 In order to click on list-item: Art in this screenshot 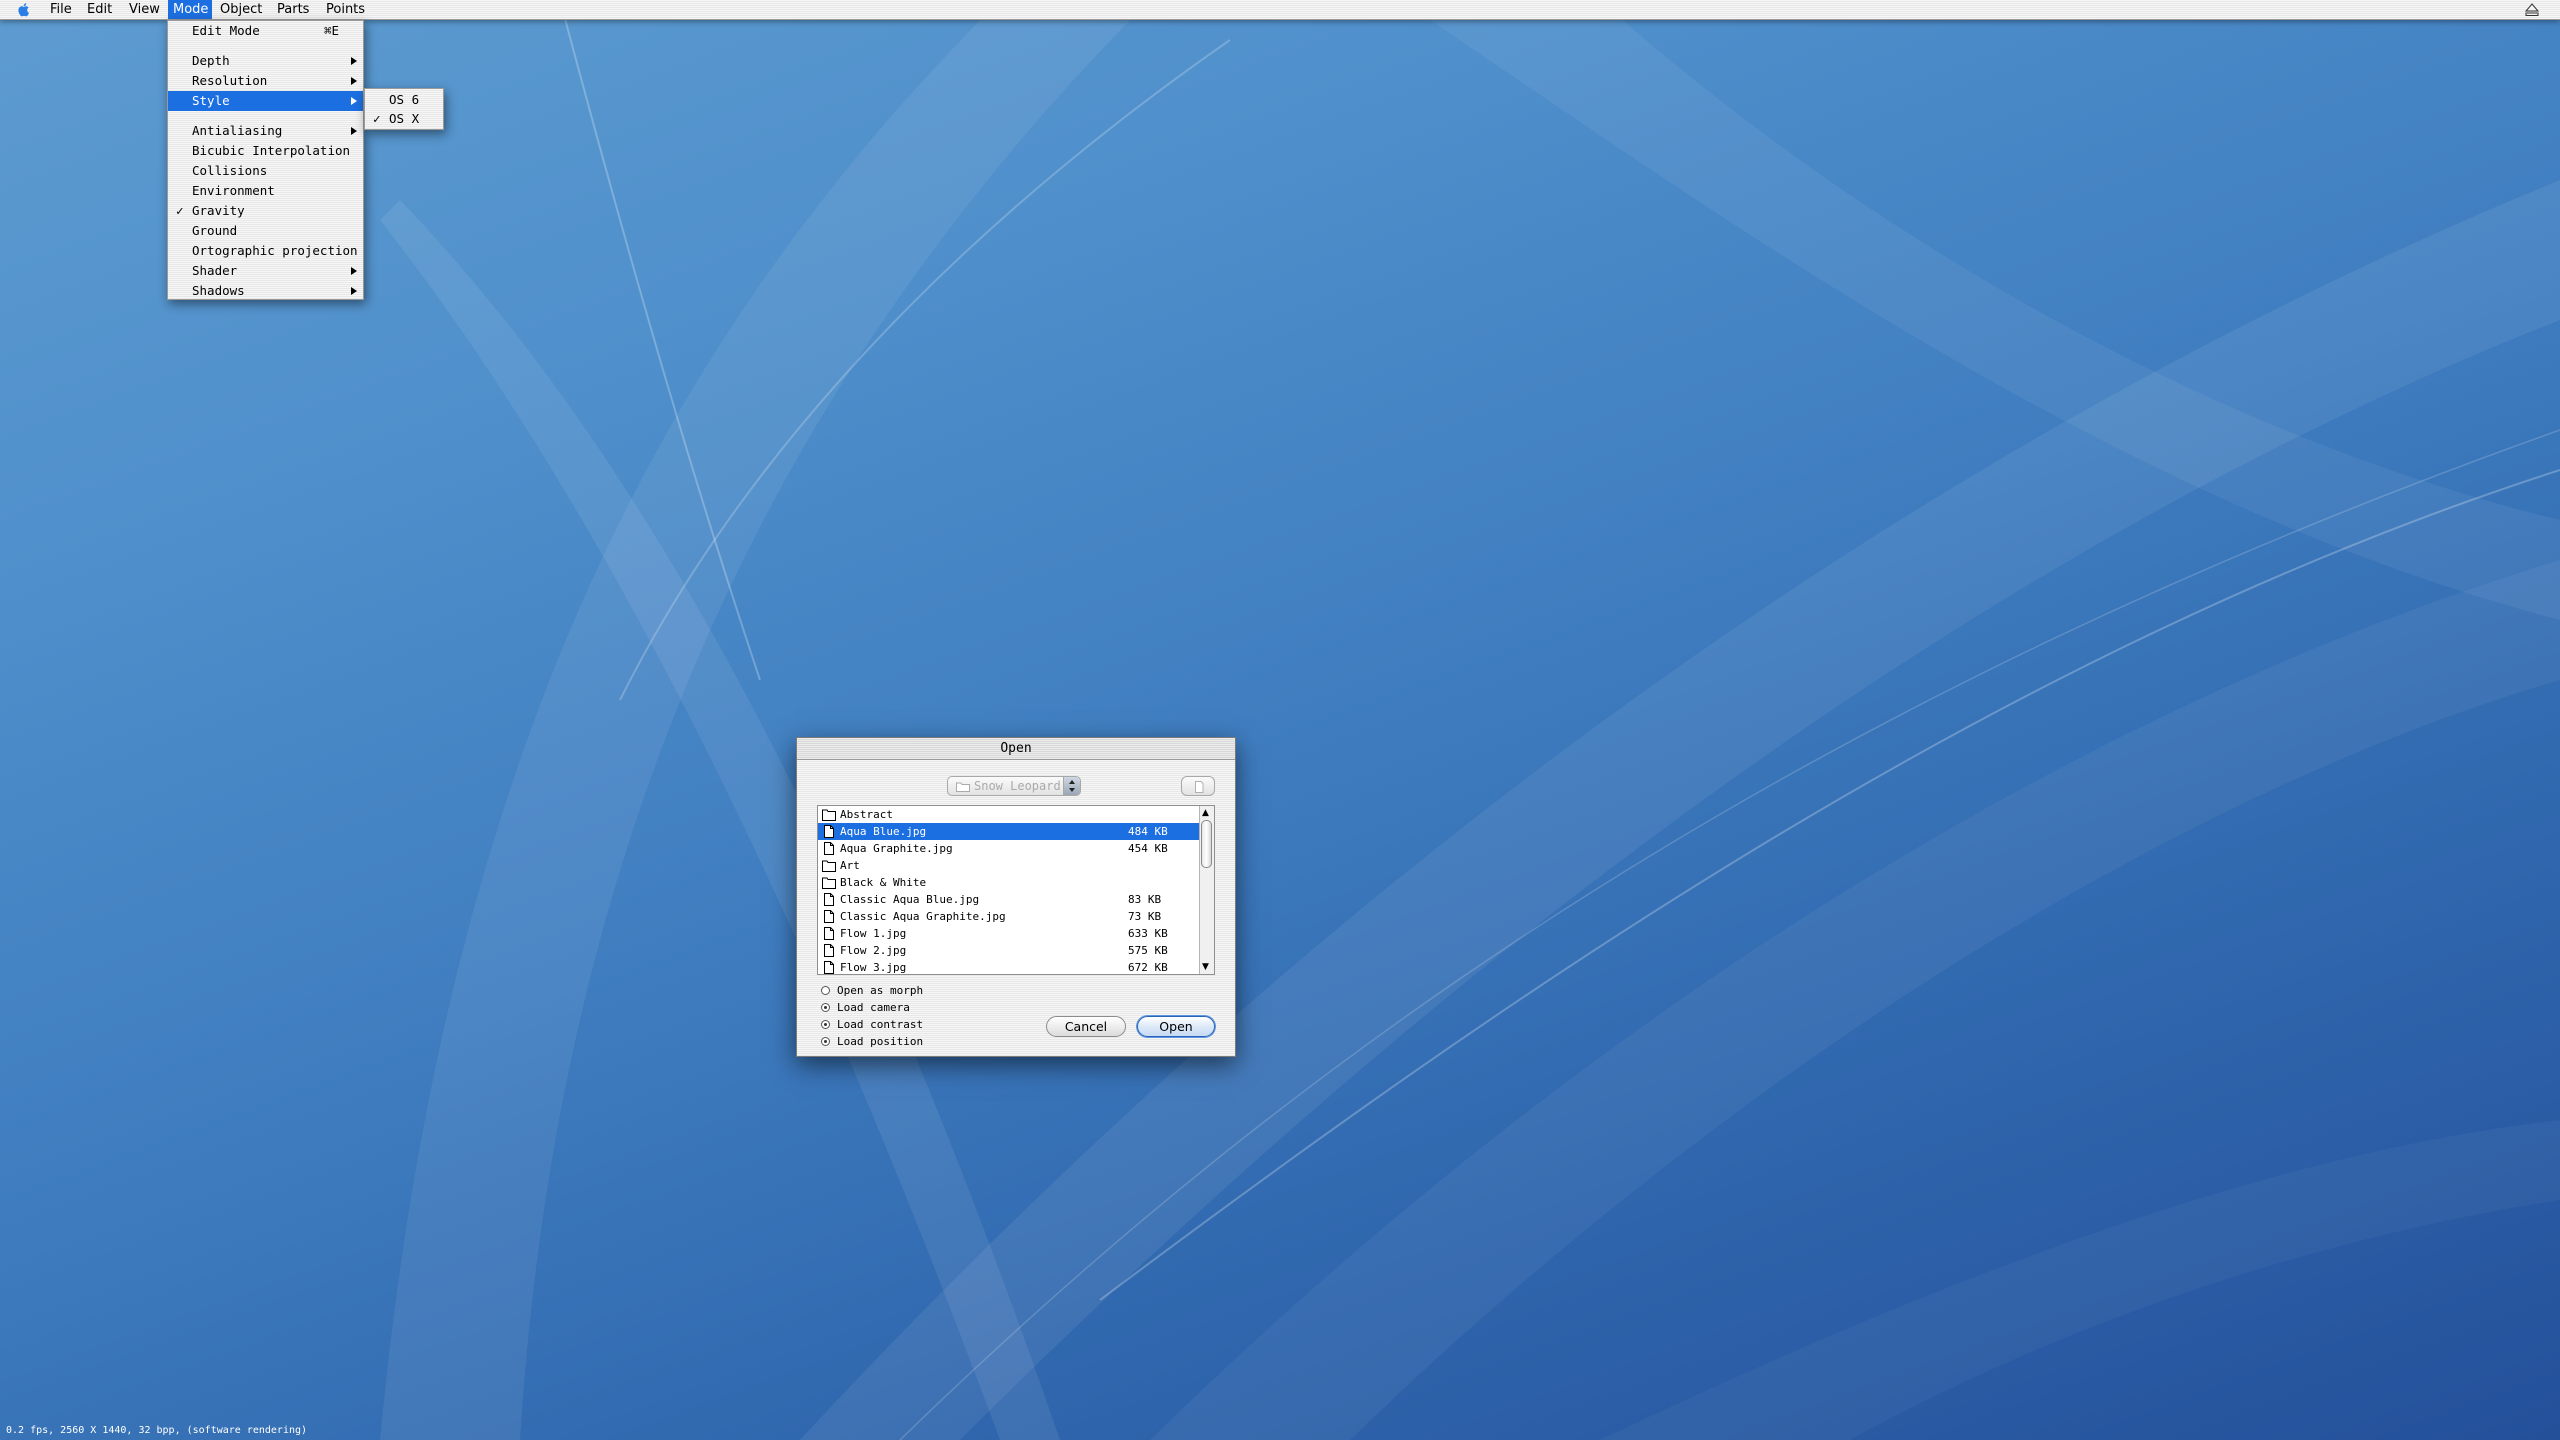, I will do `click(1009, 865)`.